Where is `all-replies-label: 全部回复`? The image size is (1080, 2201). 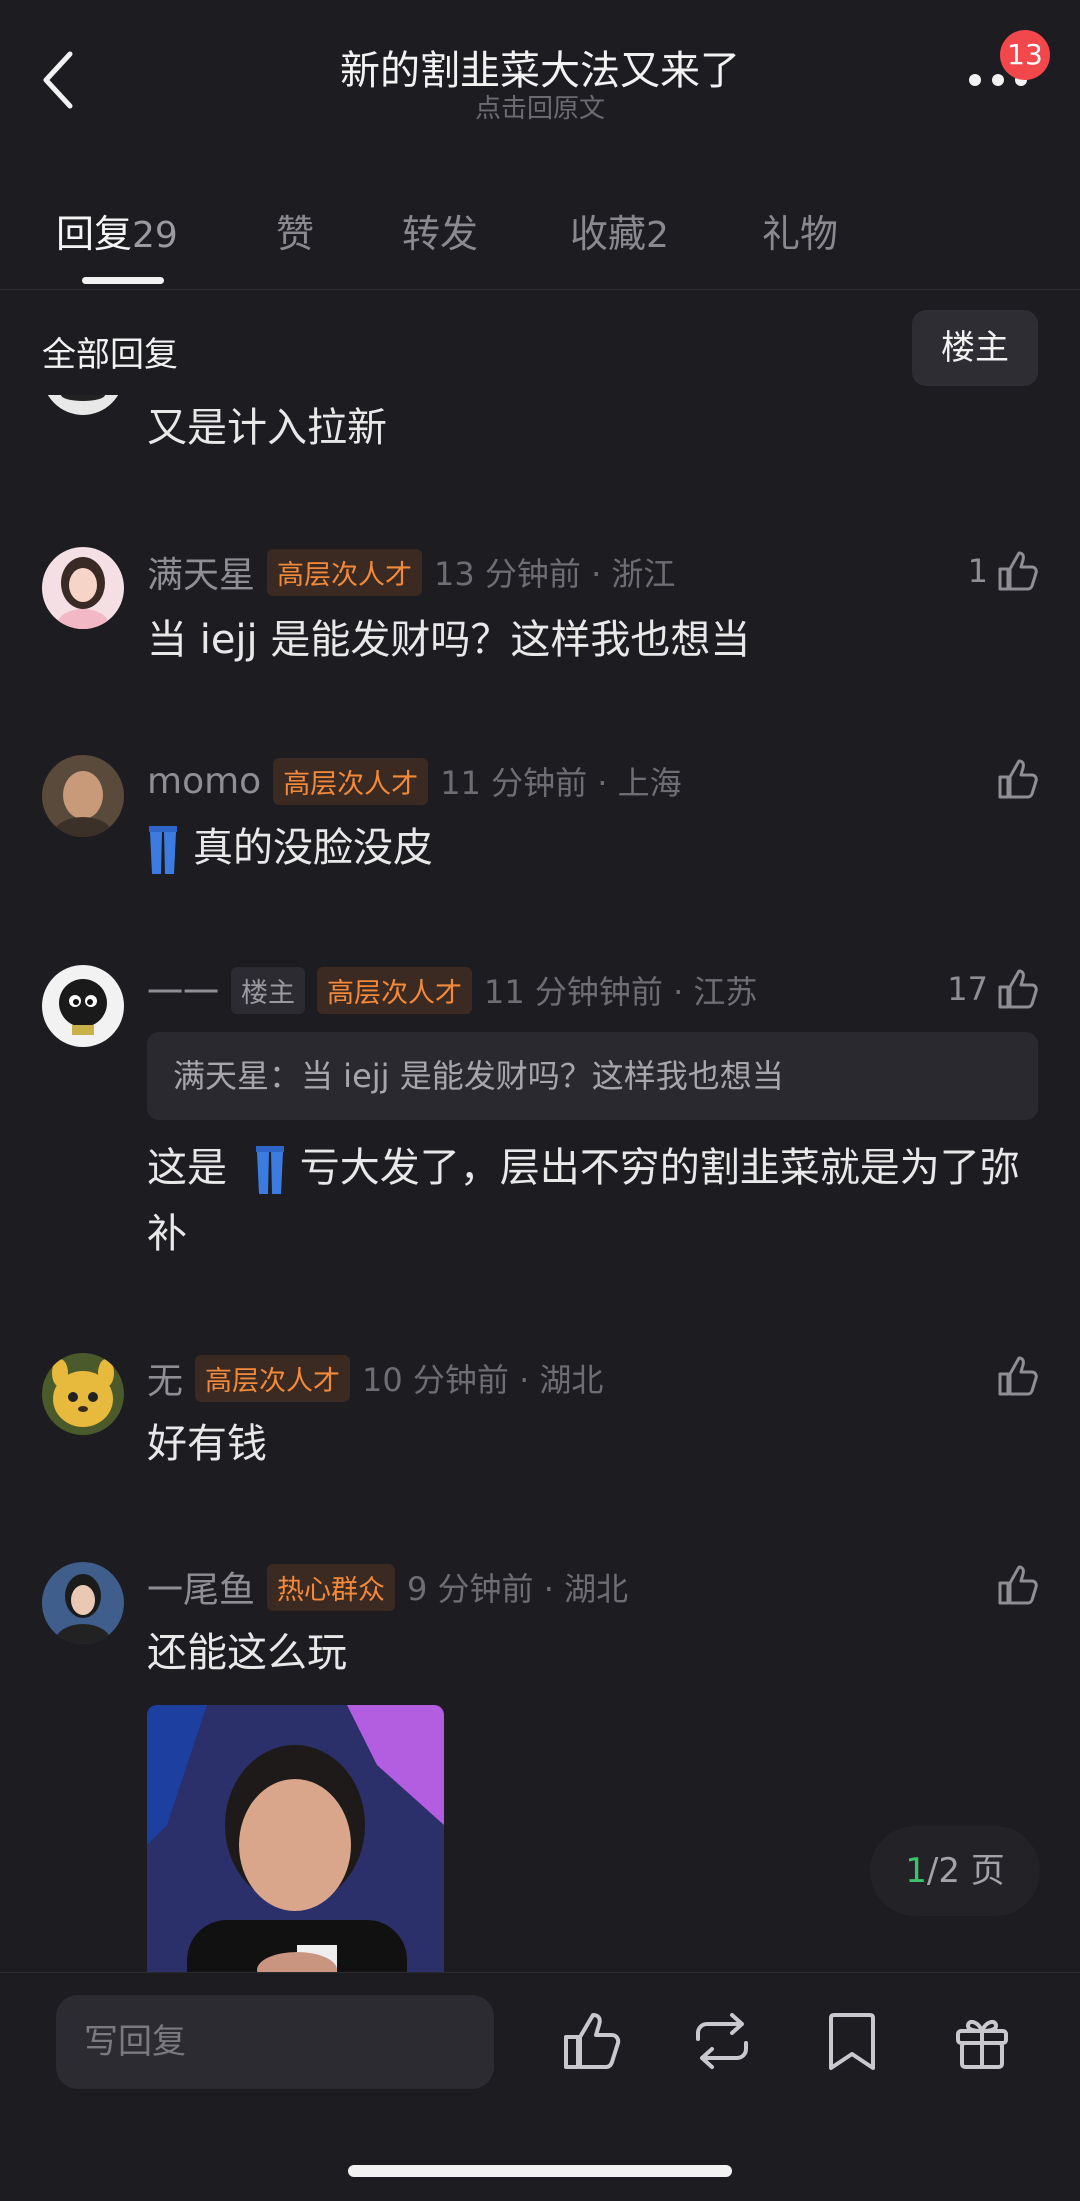
all-replies-label: 全部回复 is located at coordinates (110, 355).